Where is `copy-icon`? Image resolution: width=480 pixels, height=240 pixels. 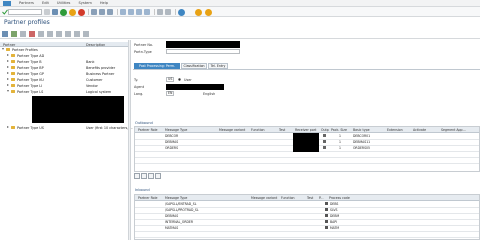
copy-icon is located at coordinates (23, 34).